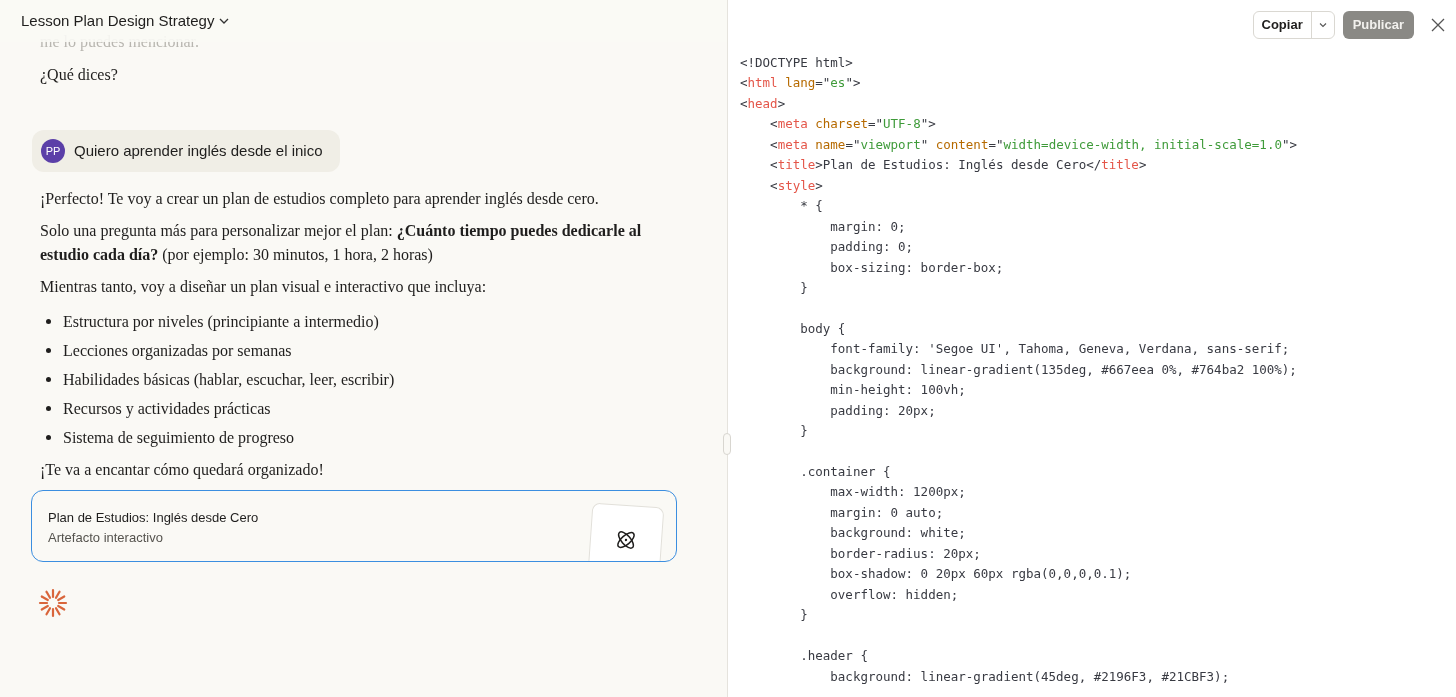  I want to click on list-item-text: Recursos y actividades prácticas, so click(167, 409).